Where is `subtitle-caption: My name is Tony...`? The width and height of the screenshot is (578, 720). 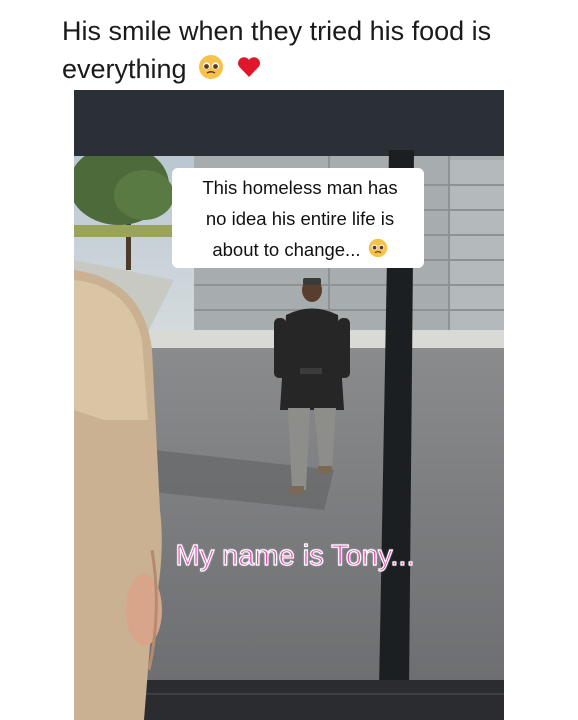 subtitle-caption: My name is Tony... is located at coordinates (295, 555).